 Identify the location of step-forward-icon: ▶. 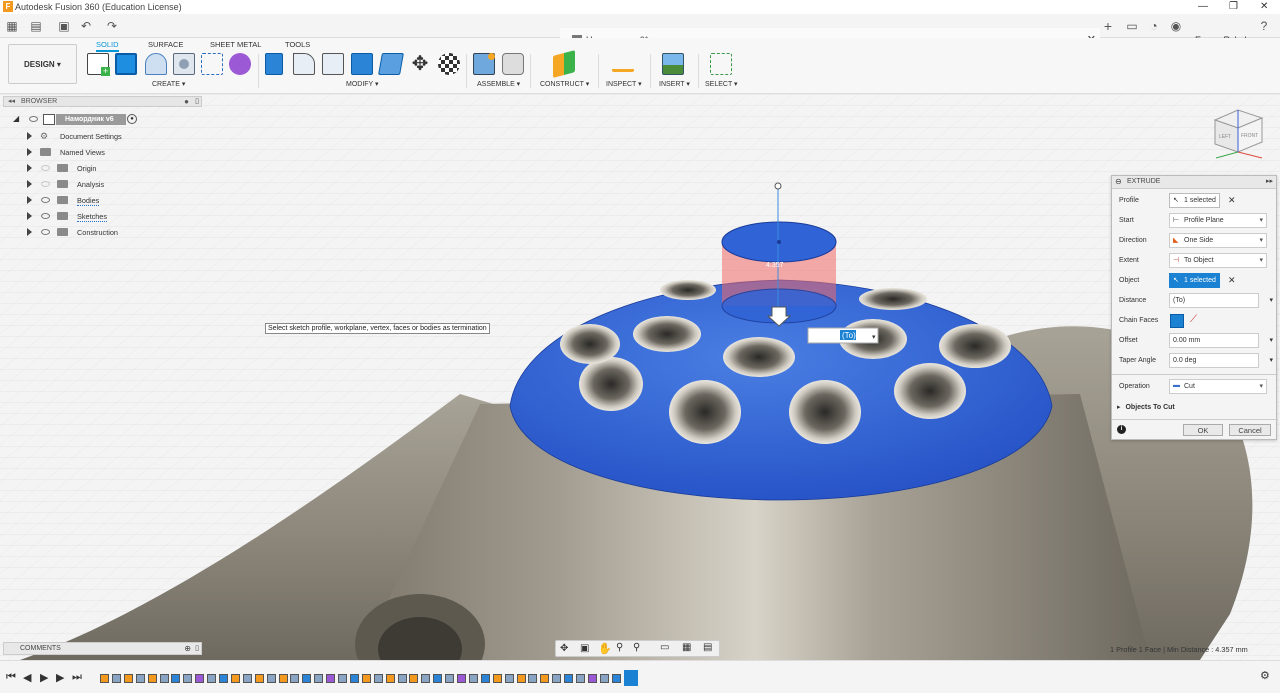
(60, 677).